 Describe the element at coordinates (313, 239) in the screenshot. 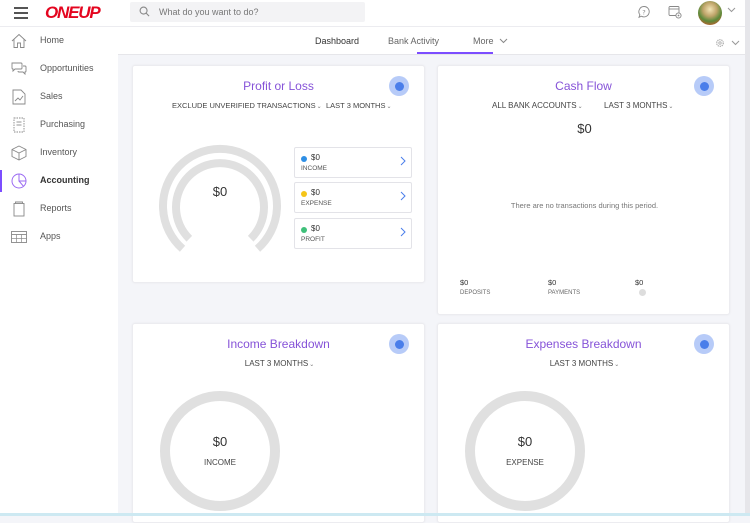

I see `legend-label: PROFIT` at that location.